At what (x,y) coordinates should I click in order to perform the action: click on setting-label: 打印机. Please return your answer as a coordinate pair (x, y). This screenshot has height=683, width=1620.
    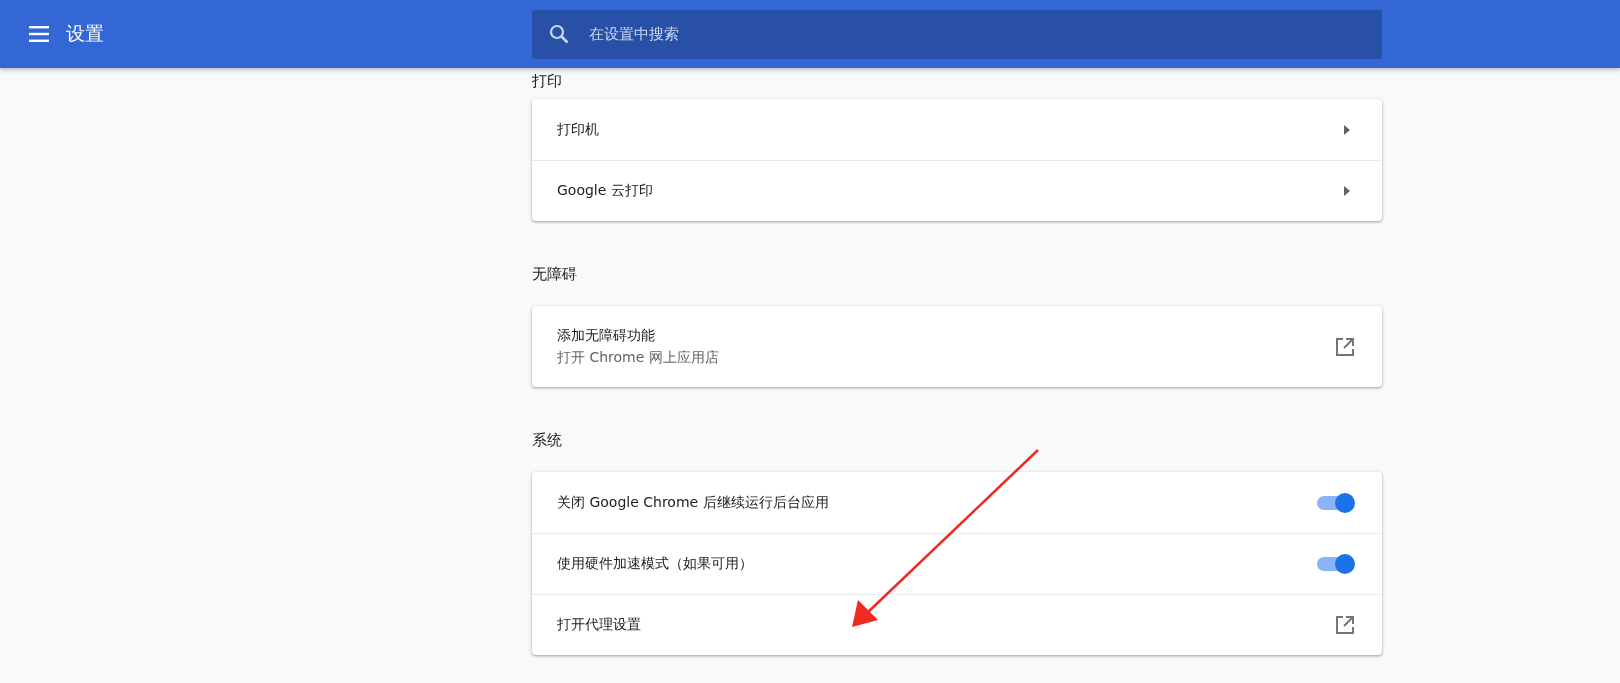
    Looking at the image, I should click on (578, 129).